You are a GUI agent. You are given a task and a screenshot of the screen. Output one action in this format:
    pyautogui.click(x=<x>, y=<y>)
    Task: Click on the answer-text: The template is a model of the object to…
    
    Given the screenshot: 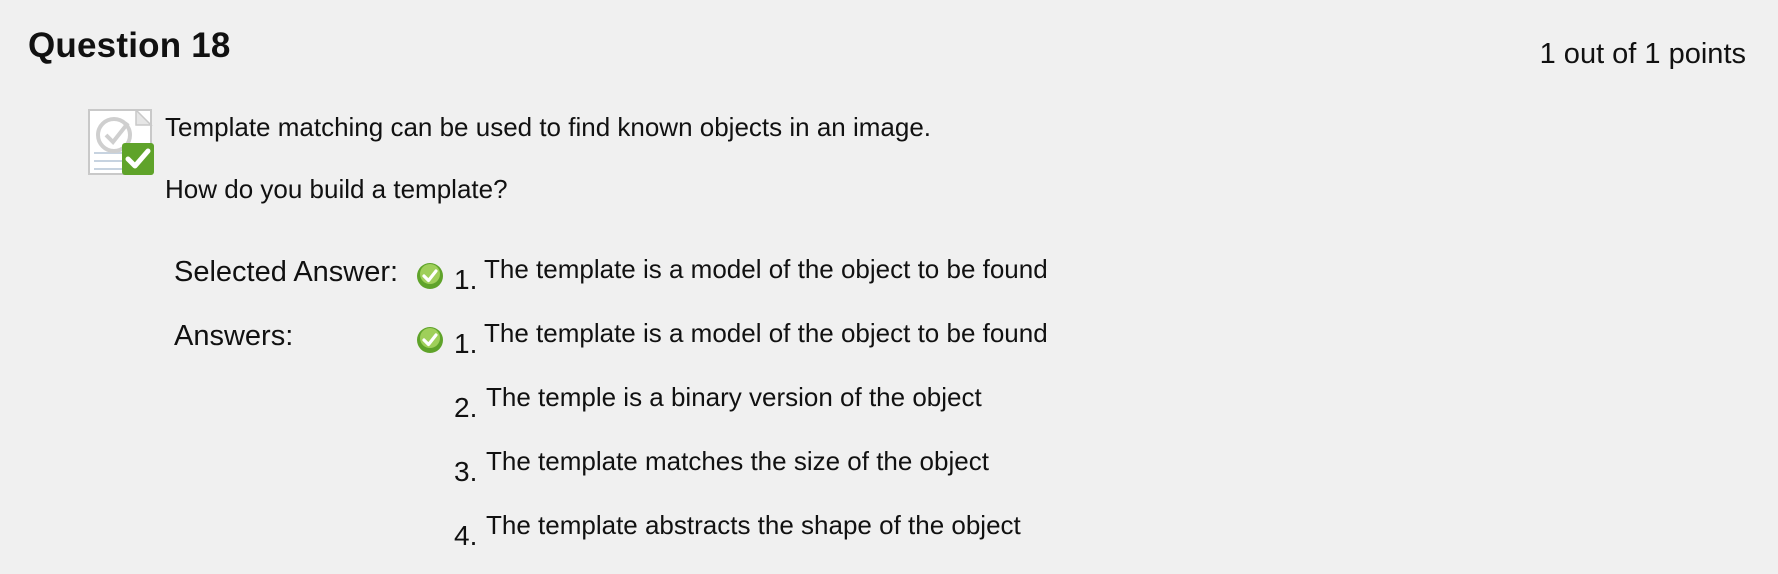 What is the action you would take?
    pyautogui.click(x=766, y=333)
    